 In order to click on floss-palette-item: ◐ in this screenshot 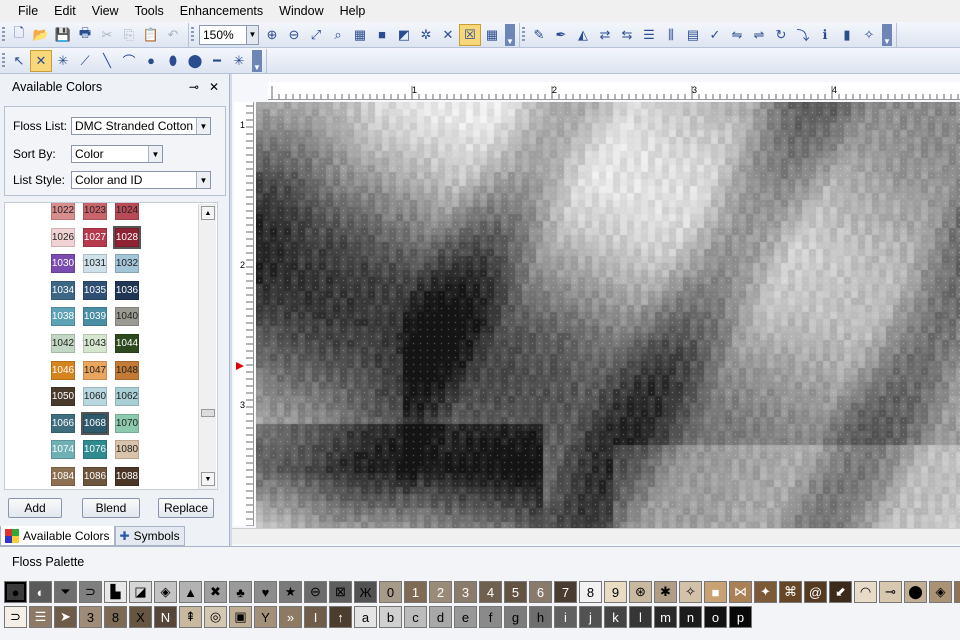, I will do `click(40, 592)`.